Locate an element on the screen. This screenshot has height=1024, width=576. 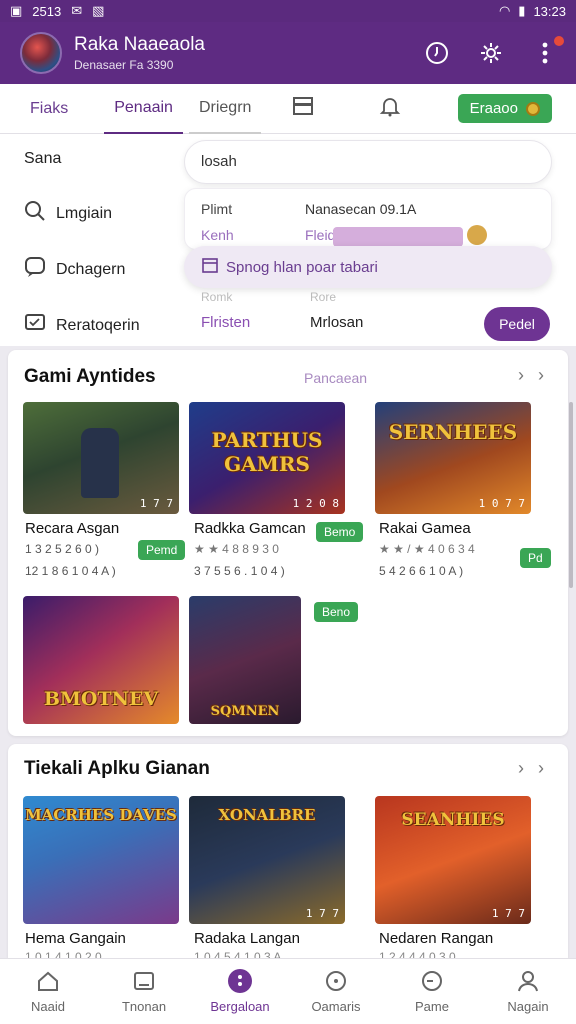
nav-item-oamaris: Oamaris is located at coordinates (336, 991).